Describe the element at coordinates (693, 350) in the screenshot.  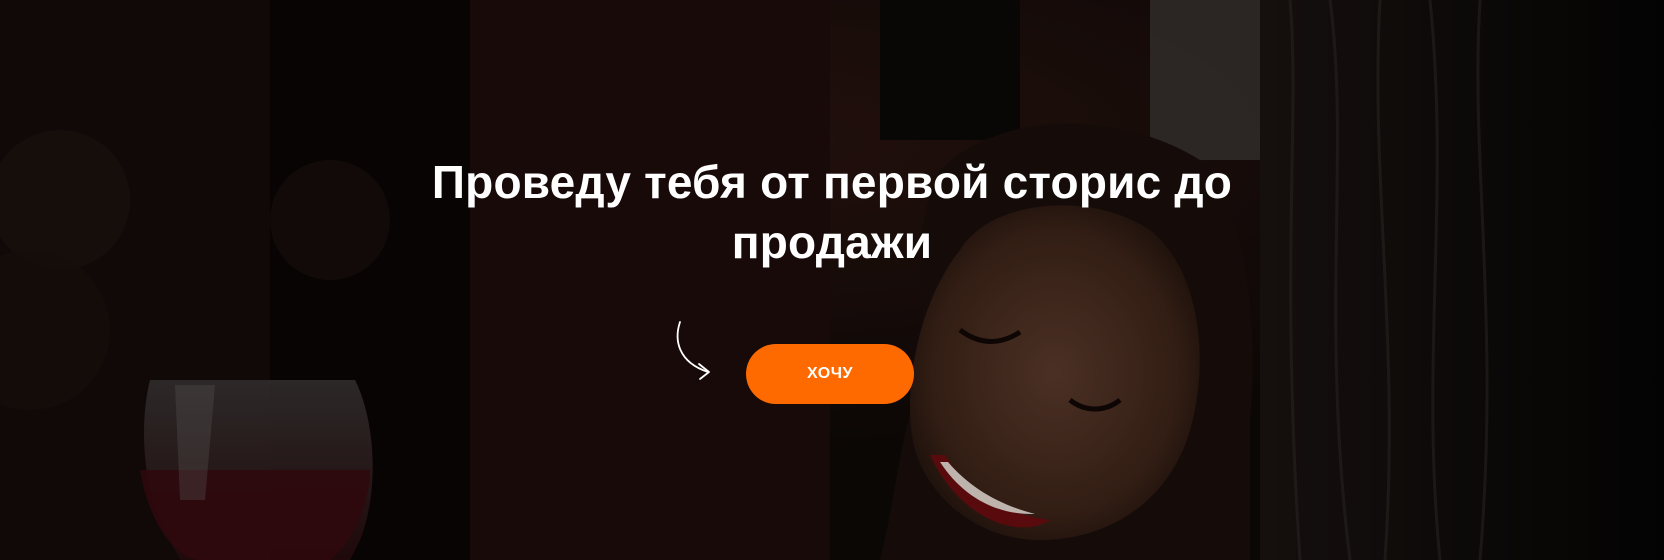
I see `arrow-curved-icon` at that location.